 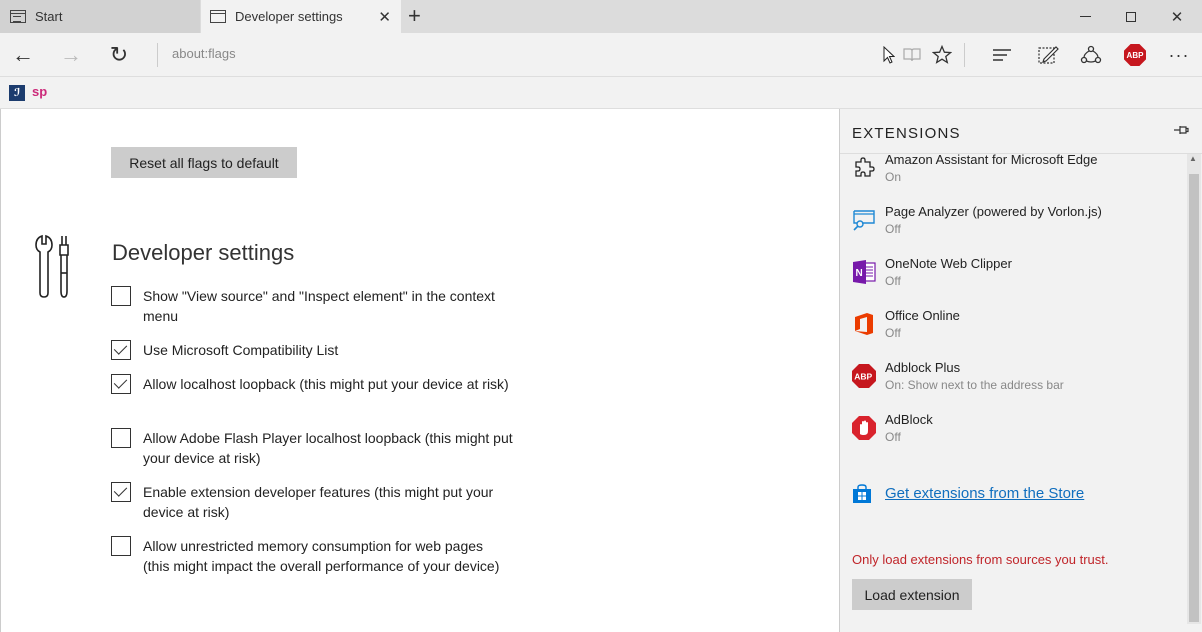 I want to click on maximize-icon, so click(x=1131, y=16).